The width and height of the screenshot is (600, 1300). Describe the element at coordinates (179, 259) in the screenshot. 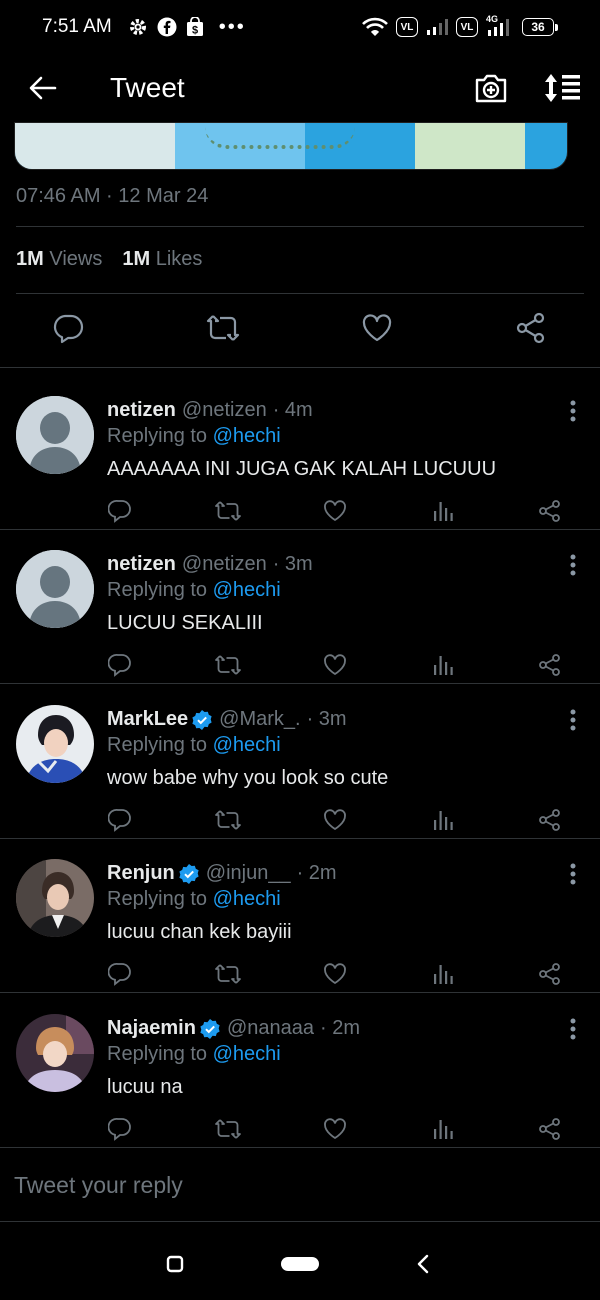

I see `likes-label: Likes` at that location.